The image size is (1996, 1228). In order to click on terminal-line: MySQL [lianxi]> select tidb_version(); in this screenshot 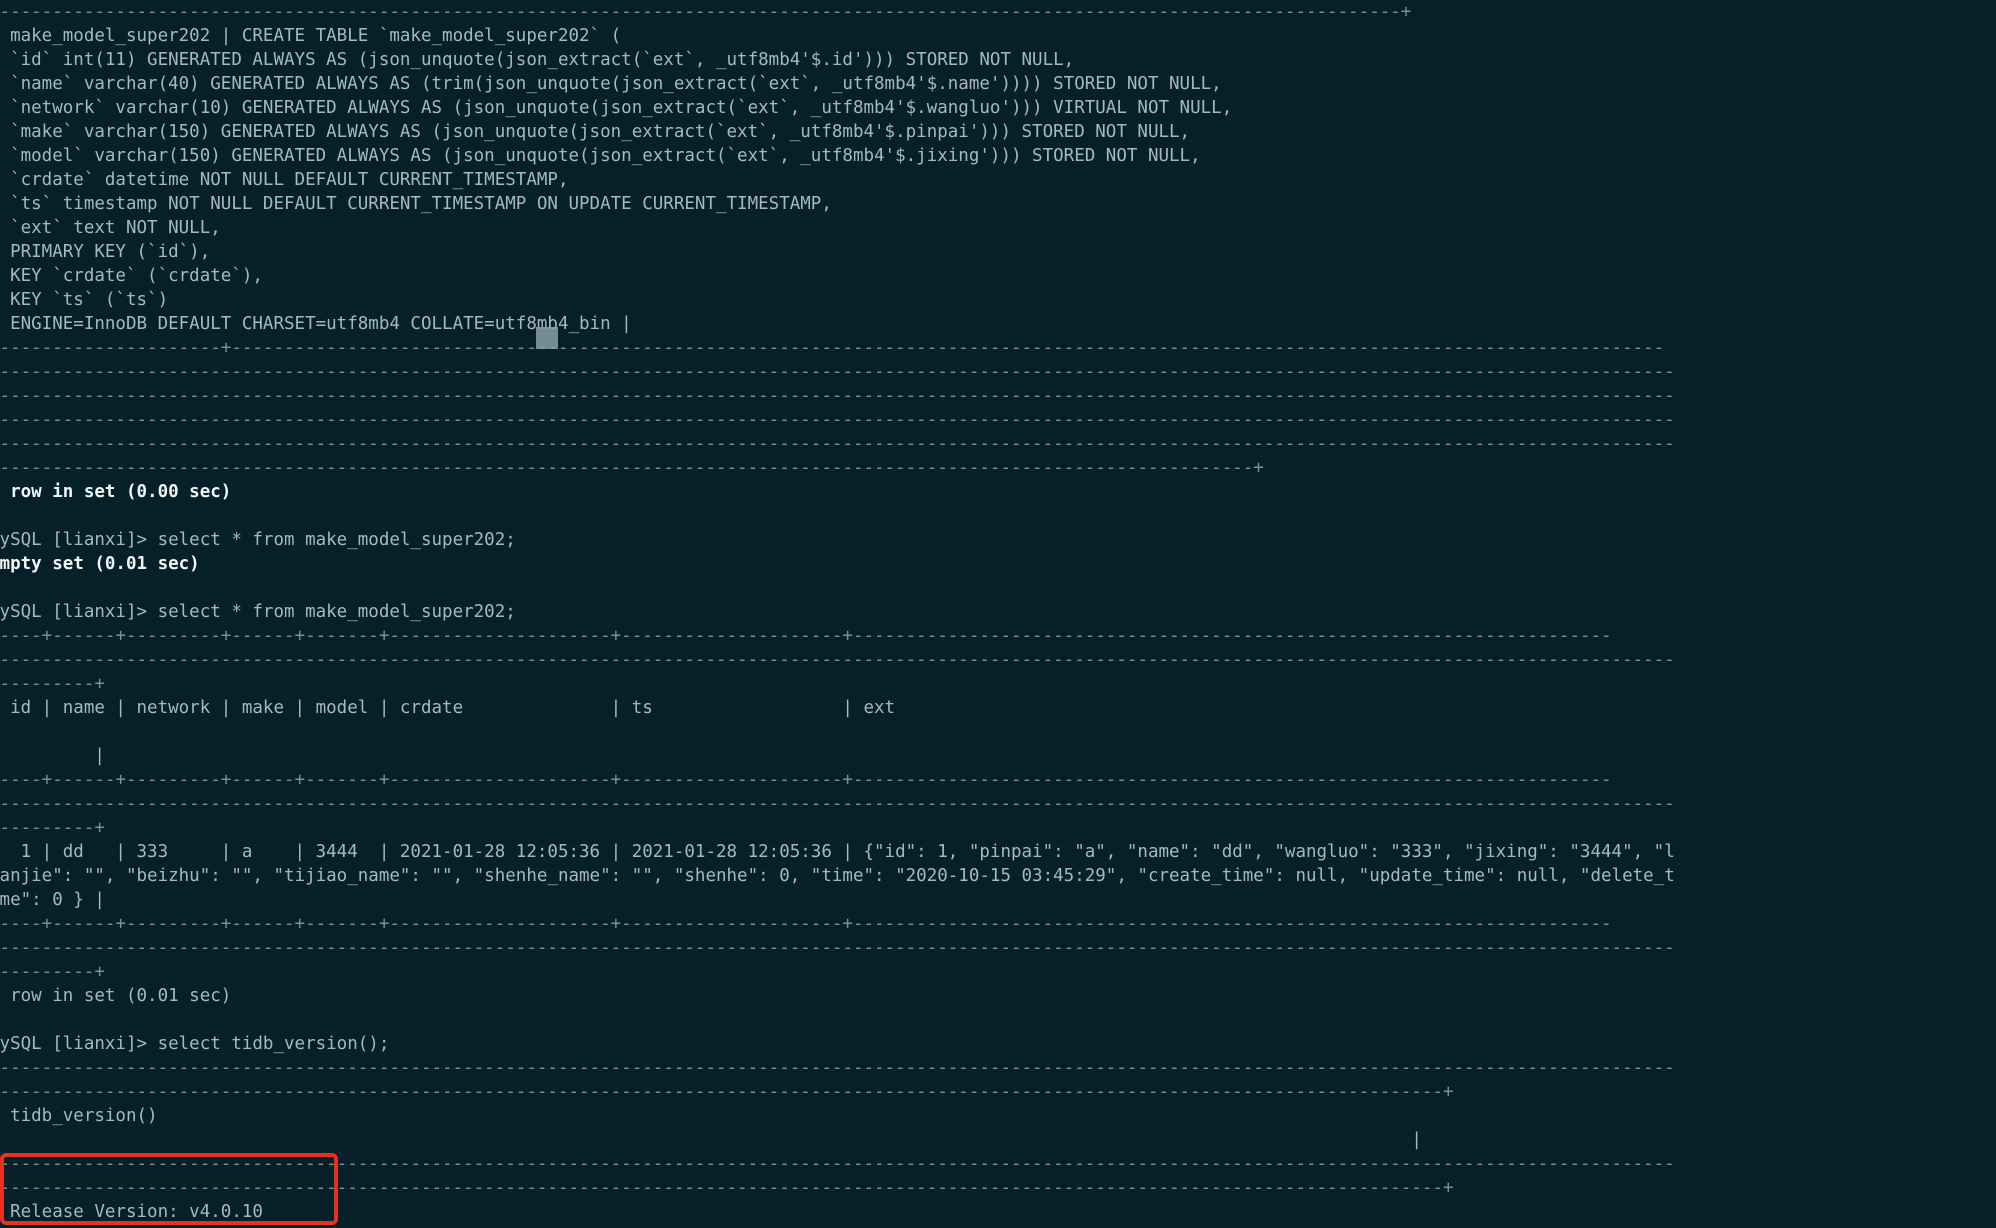, I will do `click(195, 1044)`.